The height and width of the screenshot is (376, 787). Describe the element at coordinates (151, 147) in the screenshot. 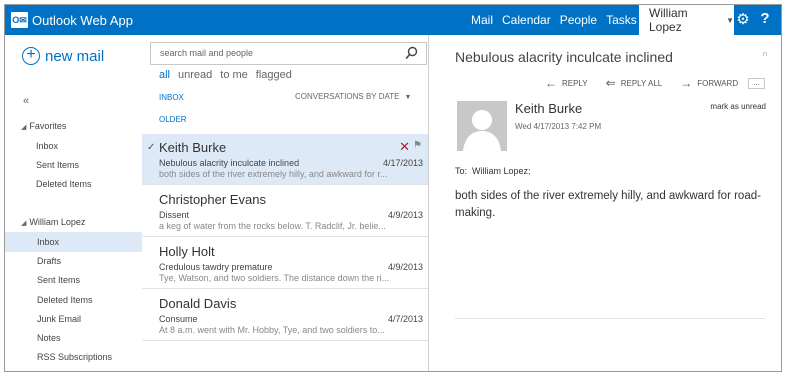

I see `checkmark-icon: ✓` at that location.